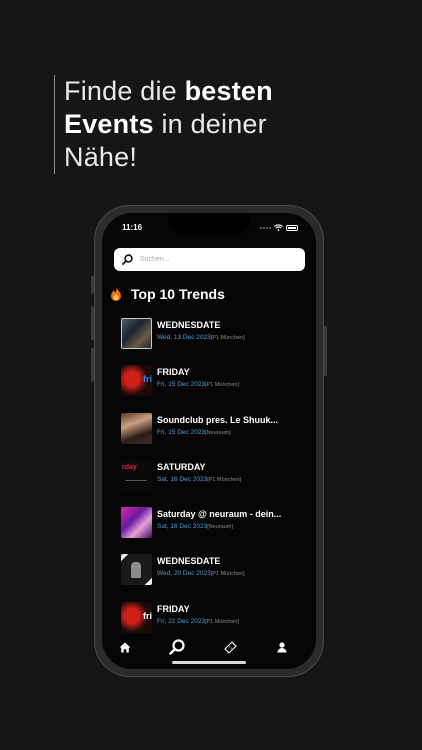 The height and width of the screenshot is (750, 422). I want to click on tab-profile, so click(282, 647).